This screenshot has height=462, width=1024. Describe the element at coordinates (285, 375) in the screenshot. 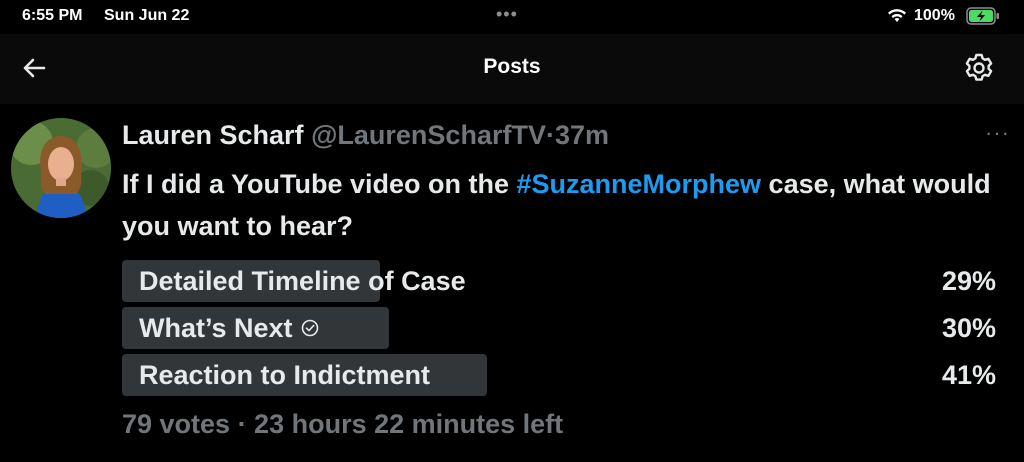

I see `poll-option-label: Reaction to Indictment` at that location.